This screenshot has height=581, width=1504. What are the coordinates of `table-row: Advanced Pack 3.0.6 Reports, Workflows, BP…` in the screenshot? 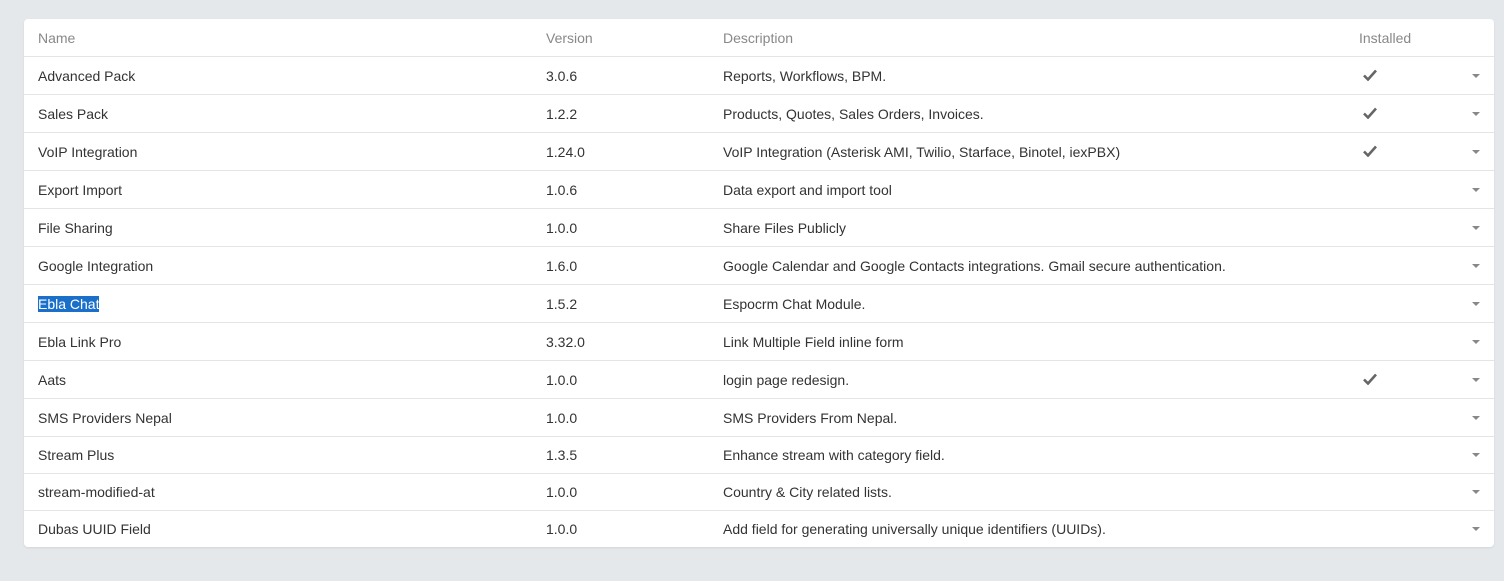 It's located at (759, 75).